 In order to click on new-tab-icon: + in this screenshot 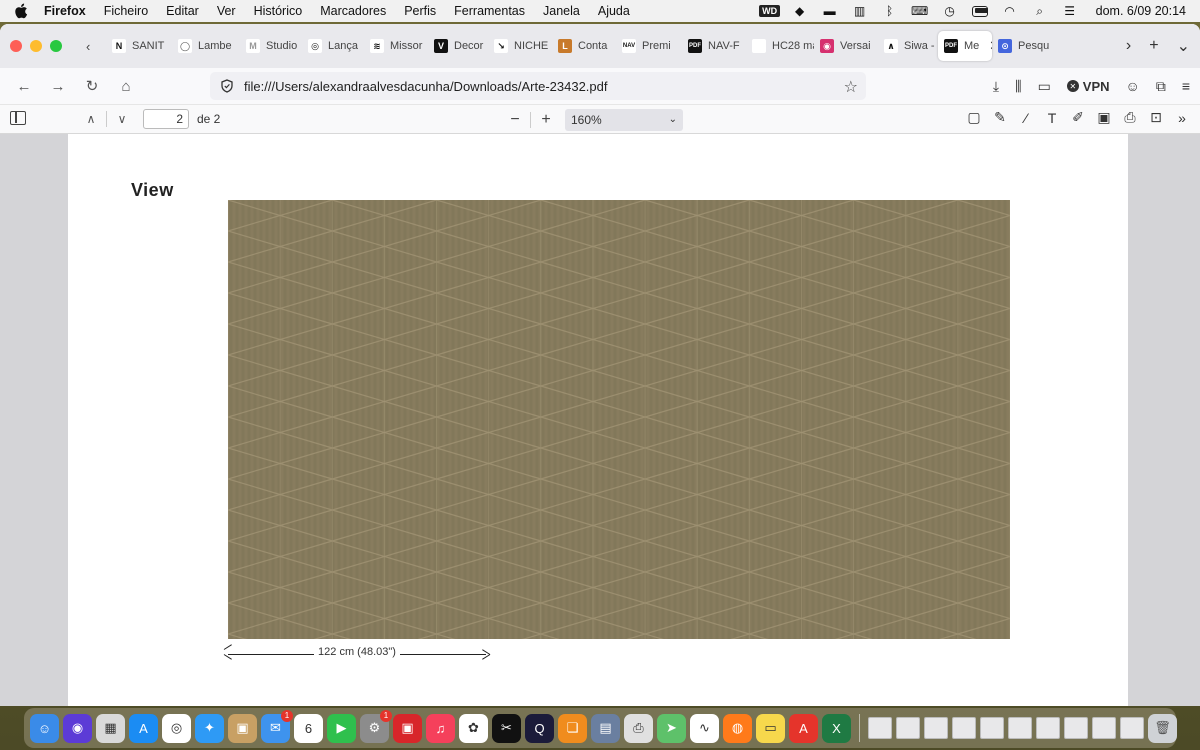, I will do `click(1153, 46)`.